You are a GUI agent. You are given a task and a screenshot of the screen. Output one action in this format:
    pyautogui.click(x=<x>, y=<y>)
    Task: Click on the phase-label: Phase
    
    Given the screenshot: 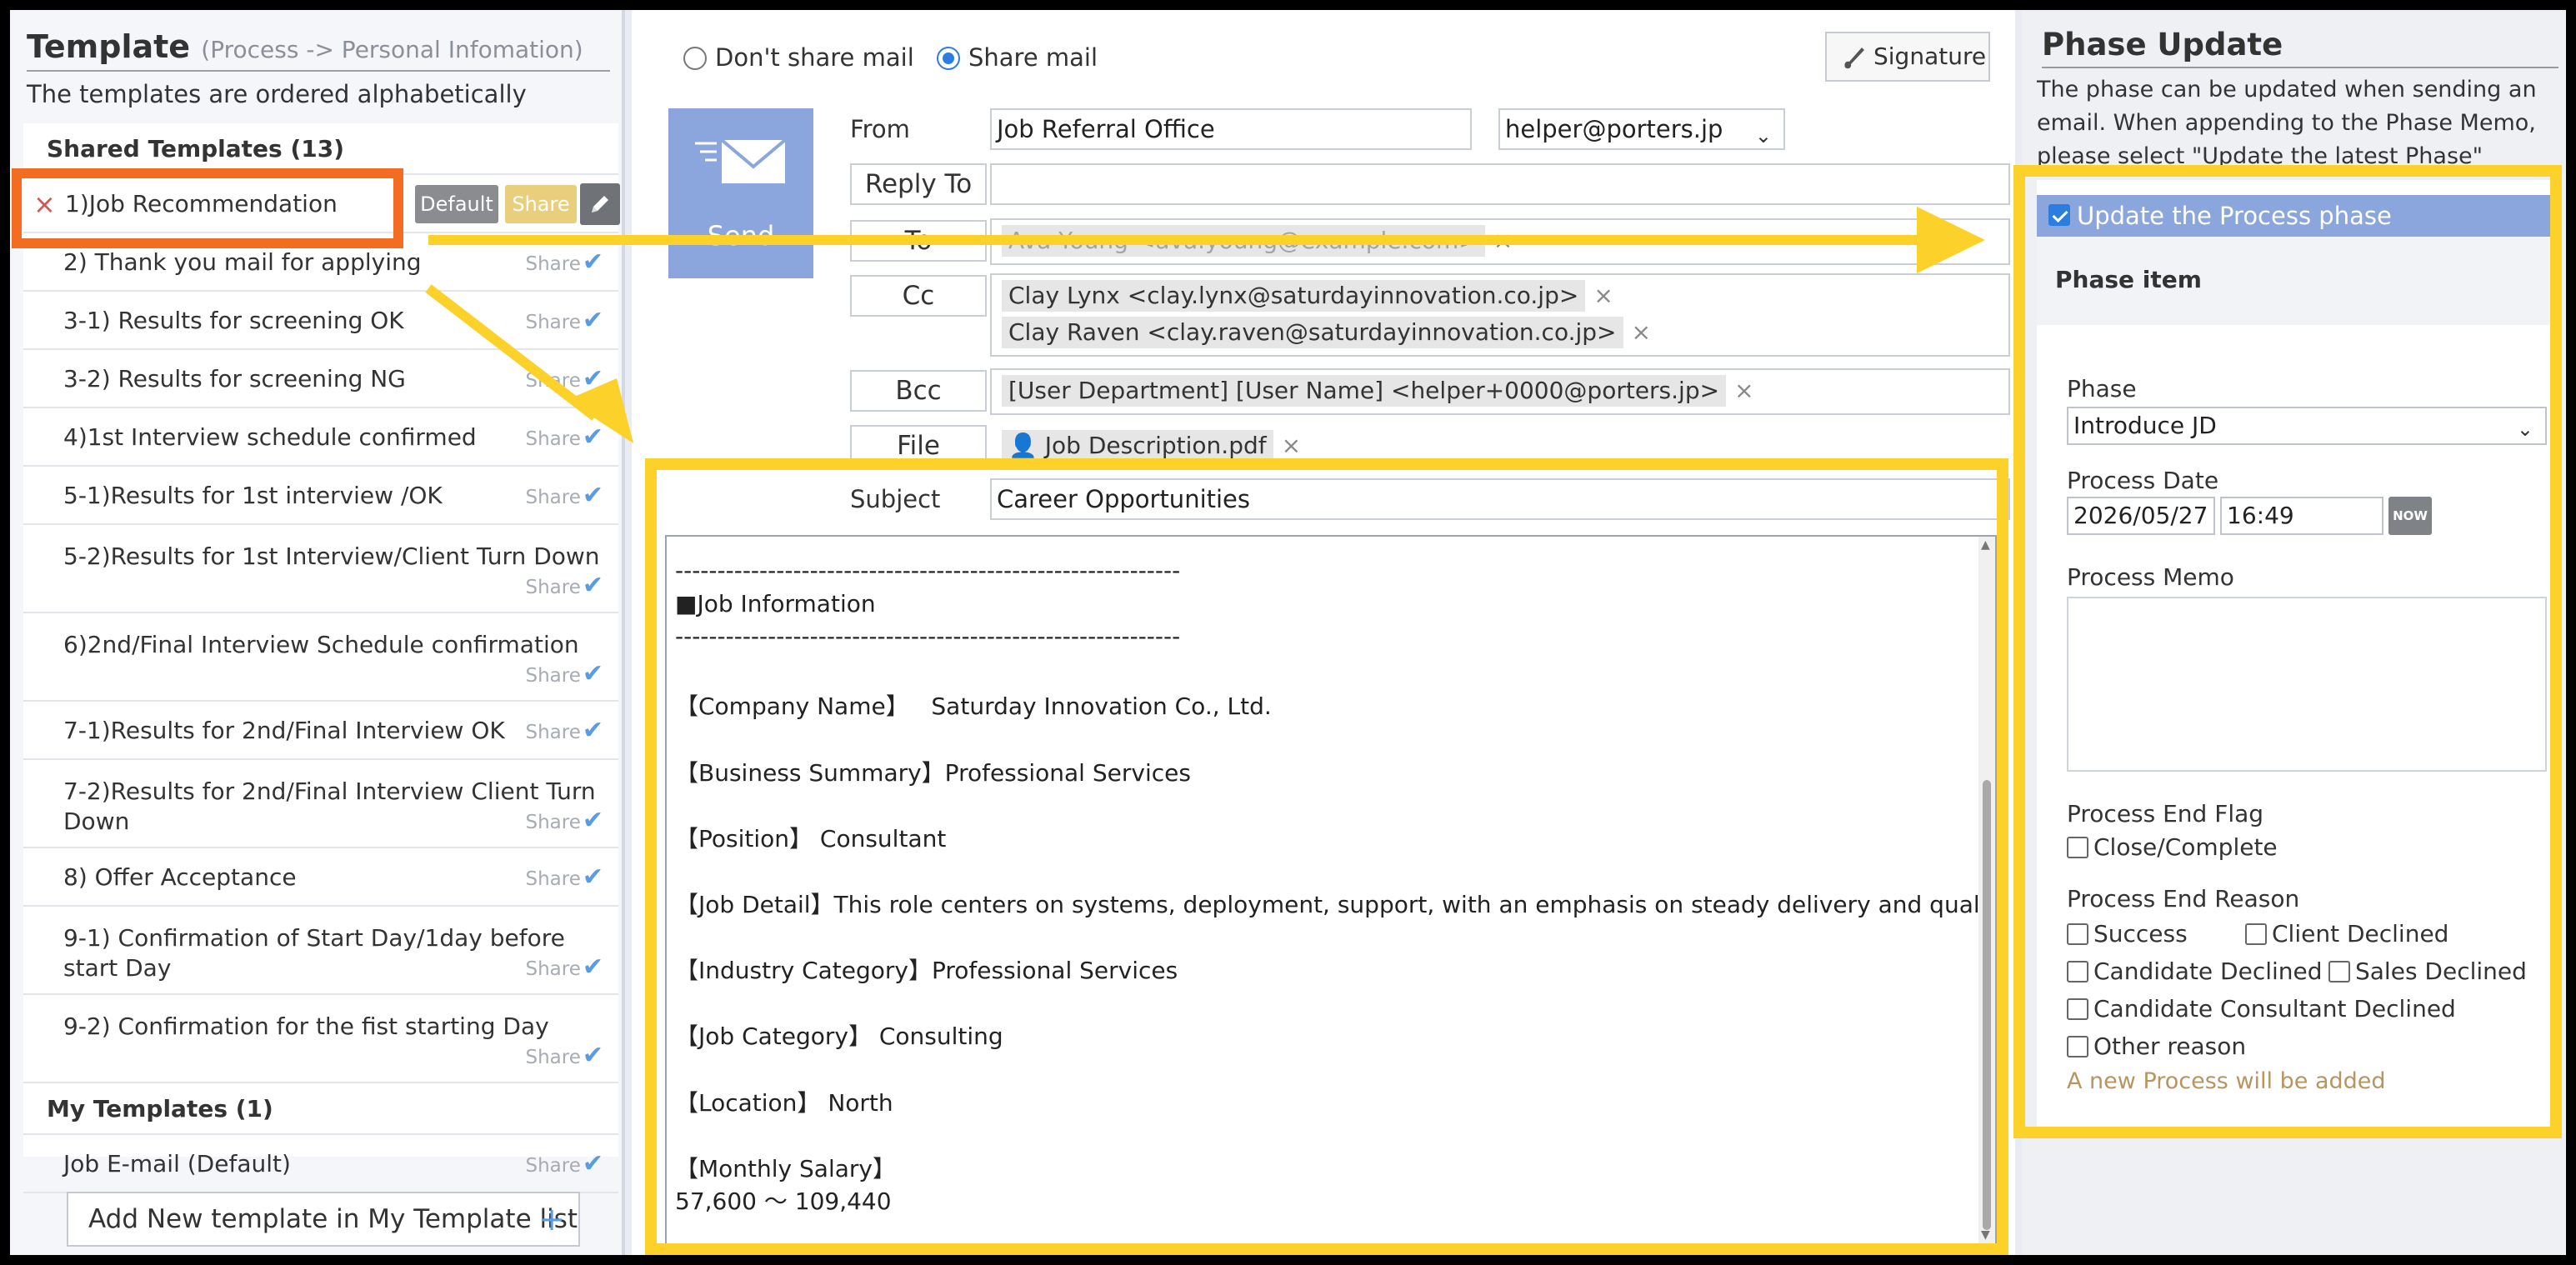 What is the action you would take?
    pyautogui.click(x=2102, y=388)
    